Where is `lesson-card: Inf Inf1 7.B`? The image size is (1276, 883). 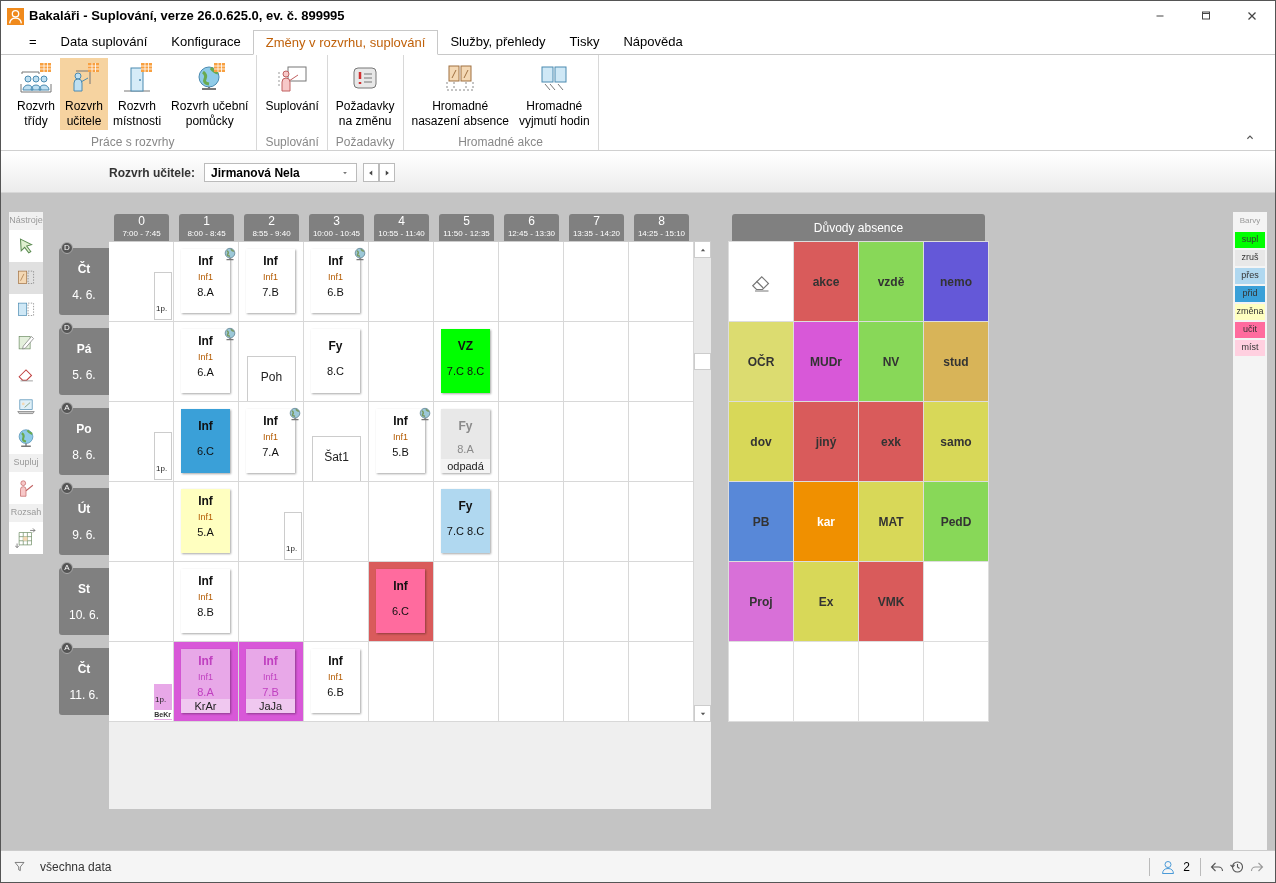 lesson-card: Inf Inf1 7.B is located at coordinates (270, 281).